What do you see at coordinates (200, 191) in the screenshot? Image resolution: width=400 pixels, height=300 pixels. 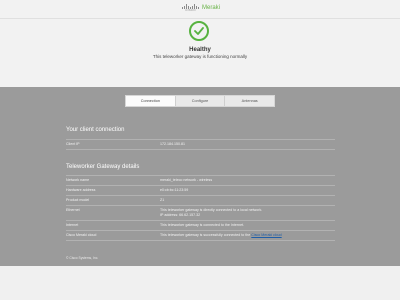 I see `table-row: Hardware address e0:cb:bc:11:23:59` at bounding box center [200, 191].